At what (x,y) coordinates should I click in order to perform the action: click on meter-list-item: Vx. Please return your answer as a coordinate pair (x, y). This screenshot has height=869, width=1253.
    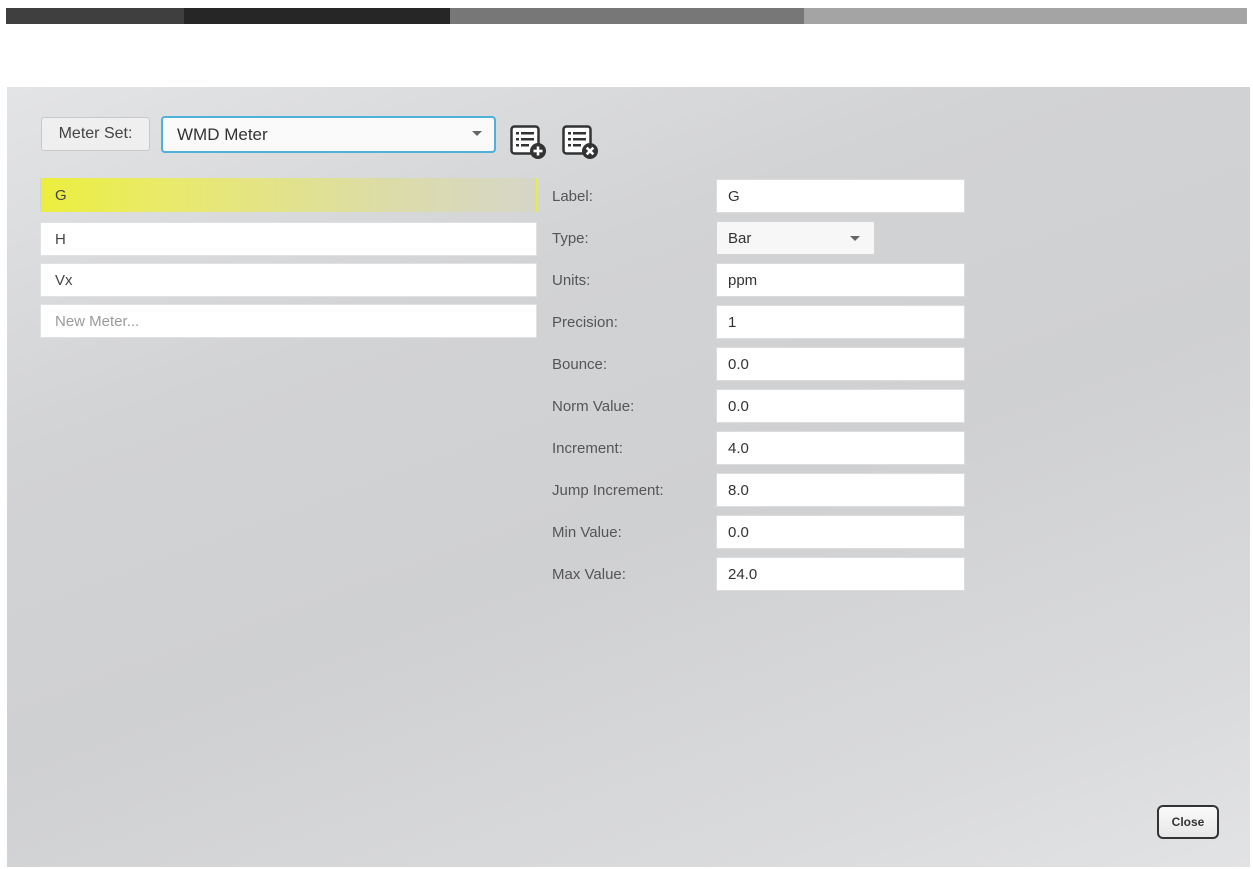
    Looking at the image, I should click on (288, 280).